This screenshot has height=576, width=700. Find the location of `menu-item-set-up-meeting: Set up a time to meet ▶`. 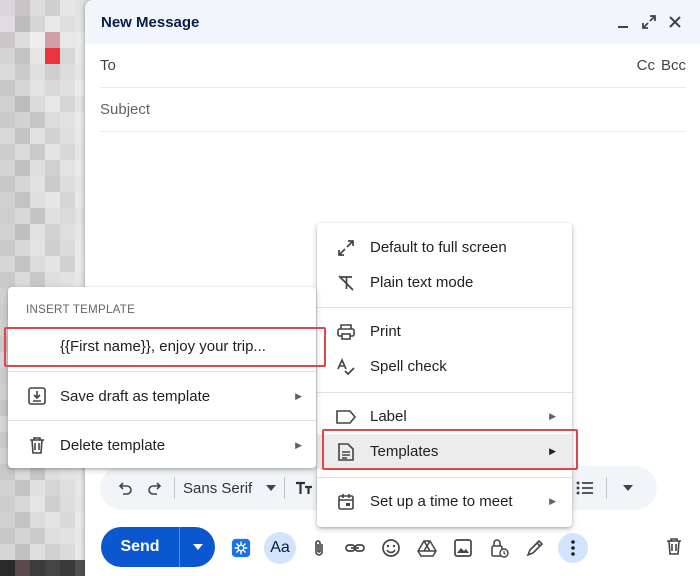

menu-item-set-up-meeting: Set up a time to meet ▶ is located at coordinates (444, 501).